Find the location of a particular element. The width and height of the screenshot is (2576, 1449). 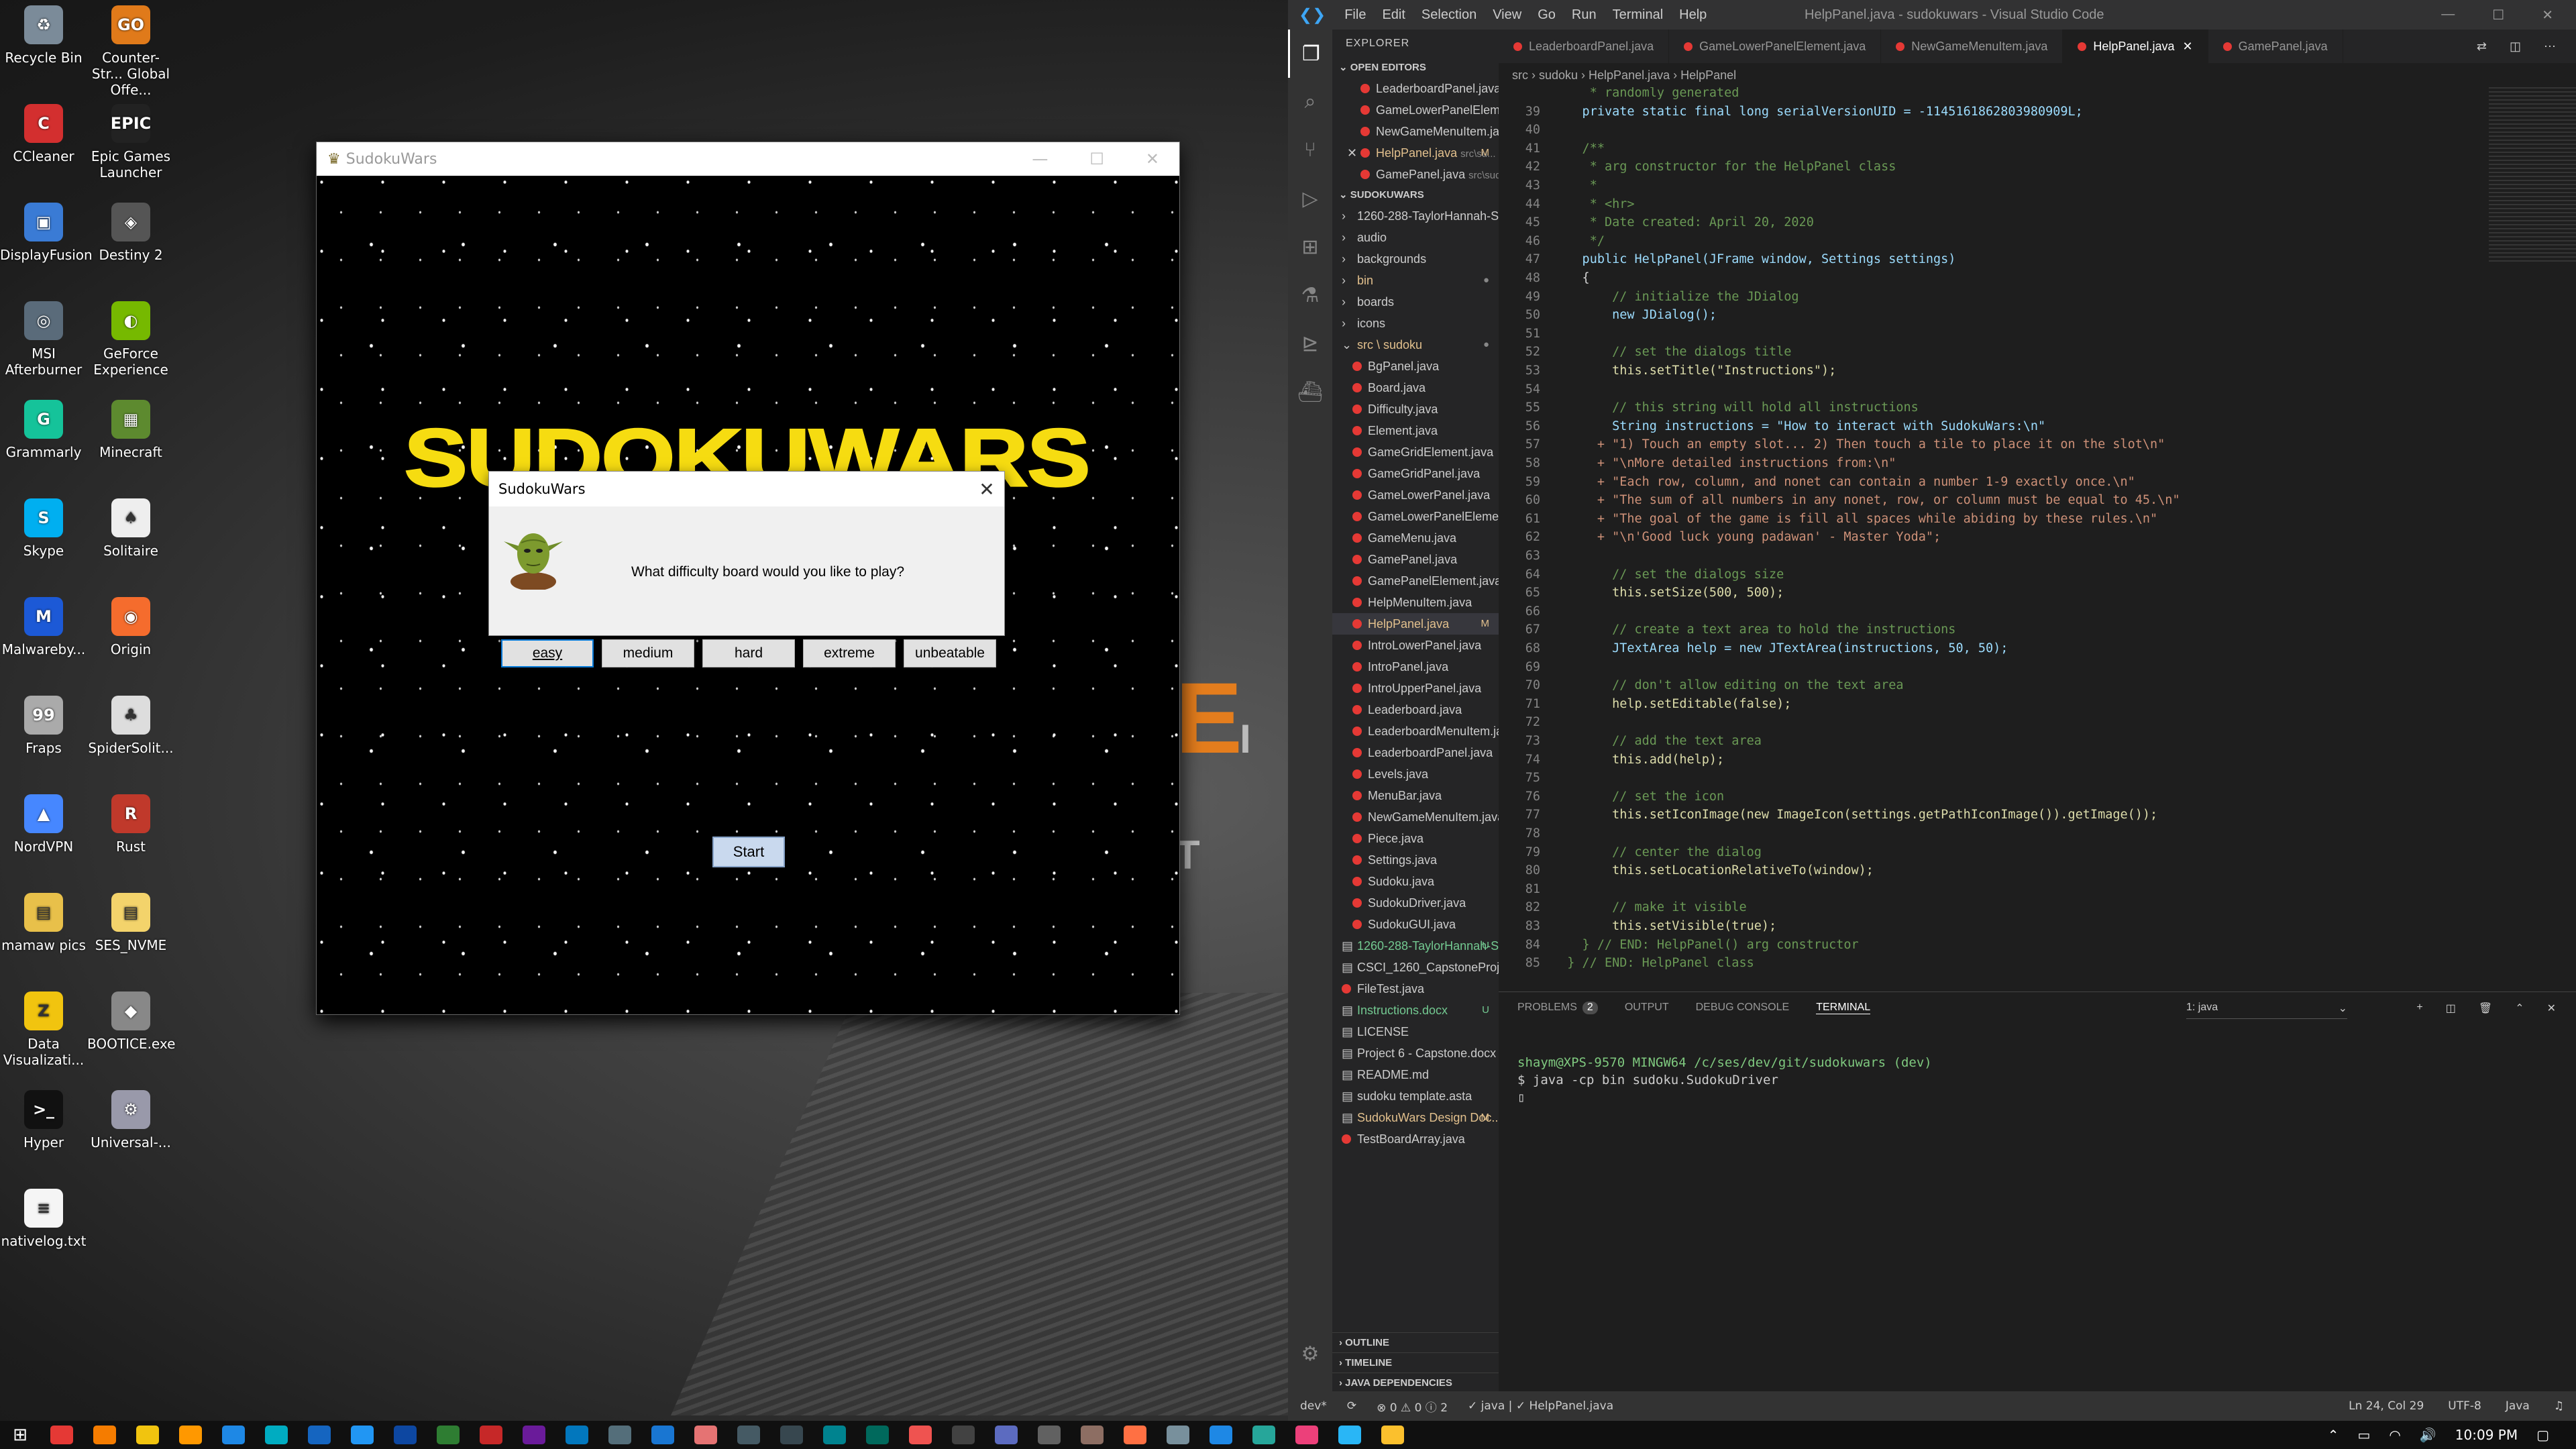

search-icon: ⌕ is located at coordinates (1310, 102).